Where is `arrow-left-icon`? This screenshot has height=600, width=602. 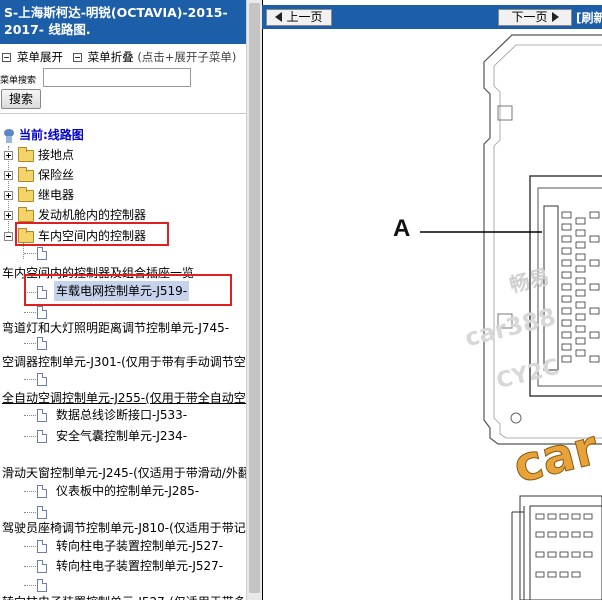
arrow-left-icon is located at coordinates (279, 17).